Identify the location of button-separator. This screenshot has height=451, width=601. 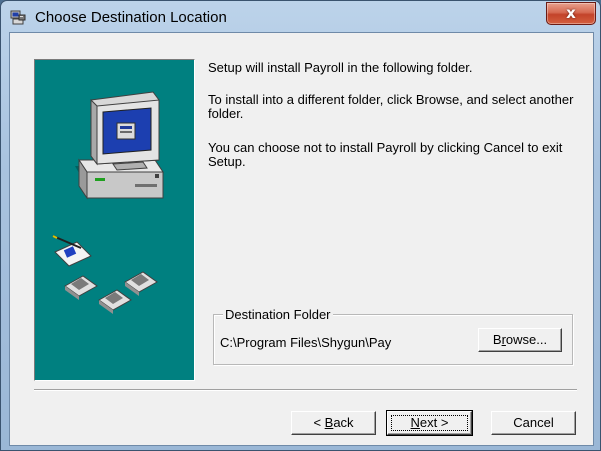
(305, 390).